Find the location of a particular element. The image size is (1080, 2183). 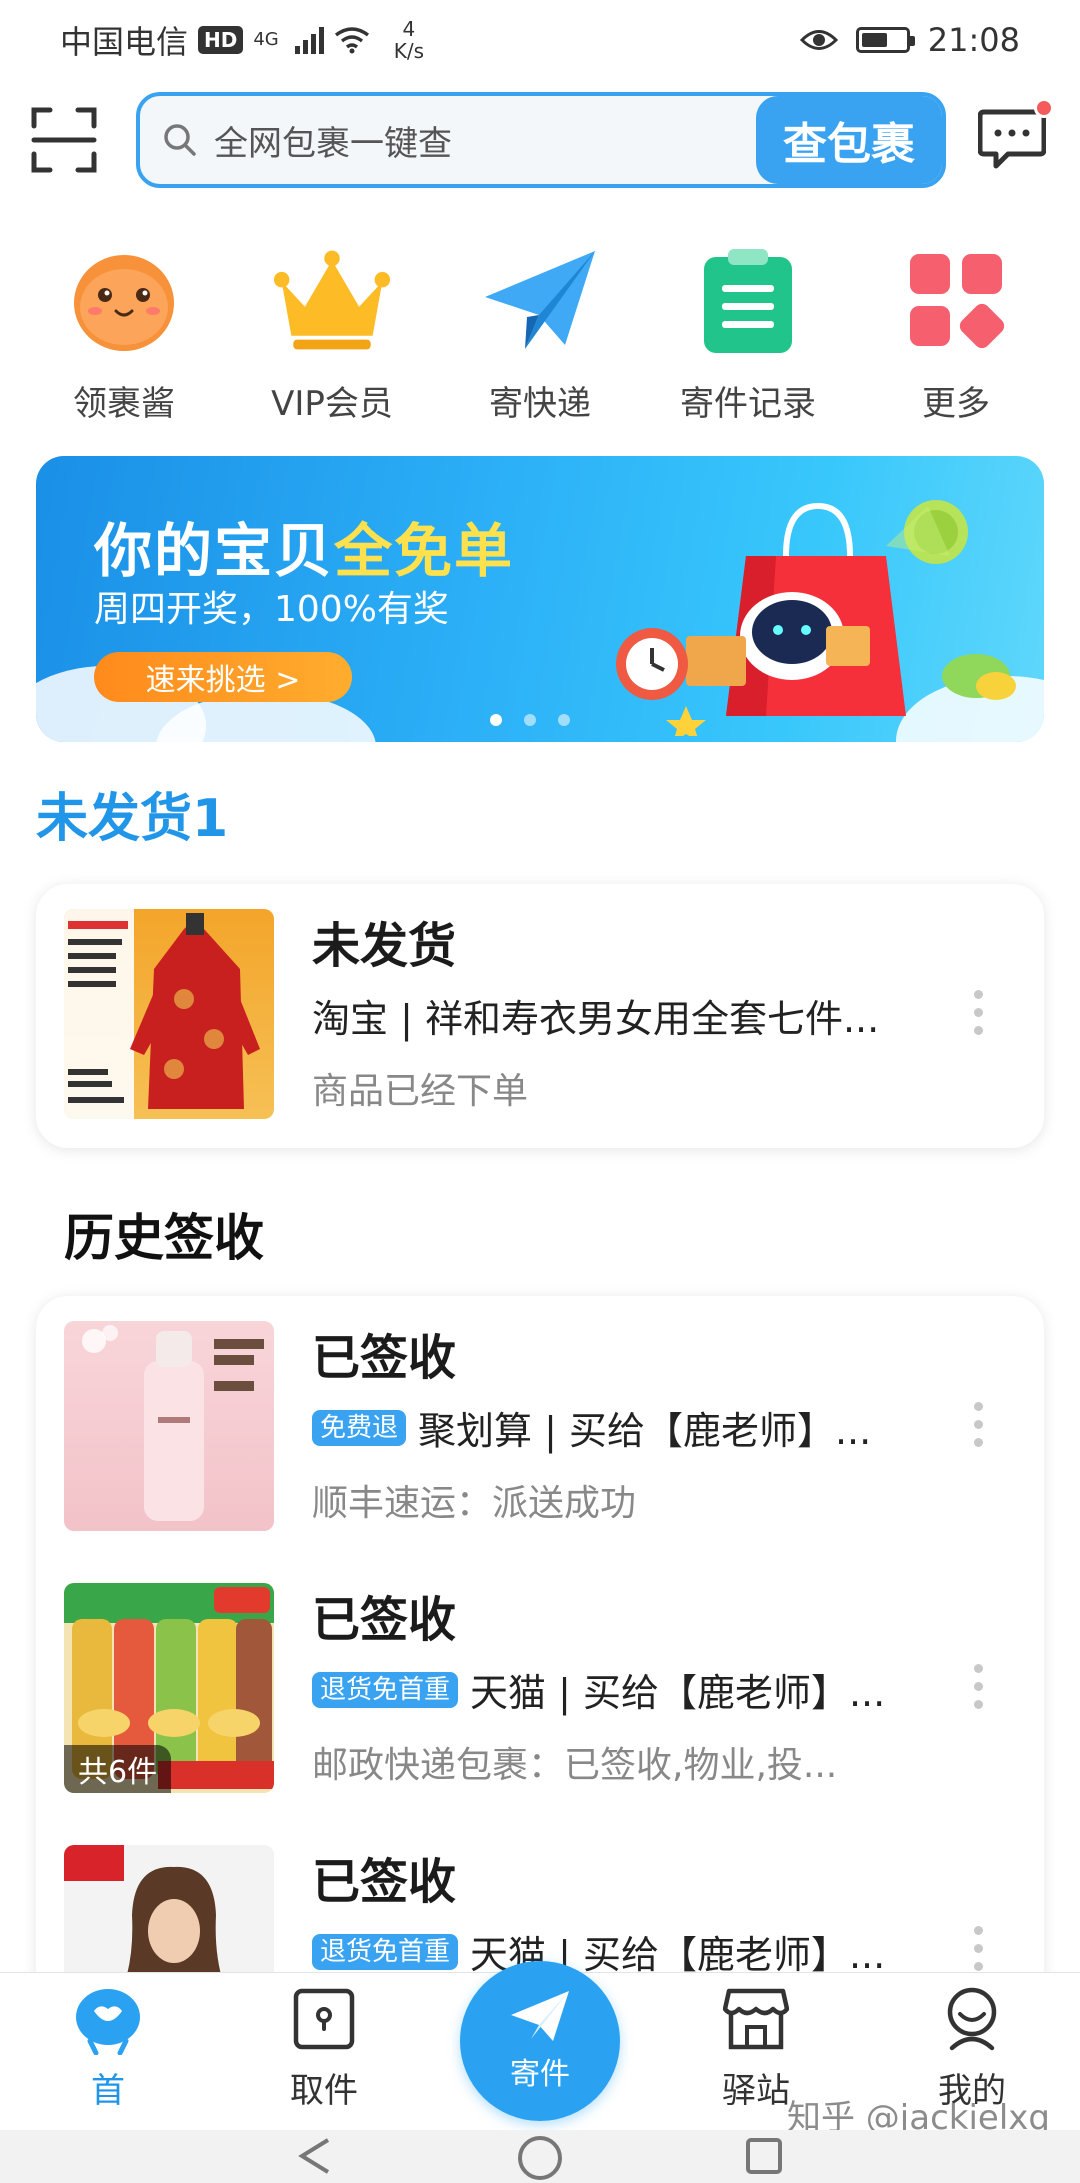

locker-icon is located at coordinates (324, 2019).